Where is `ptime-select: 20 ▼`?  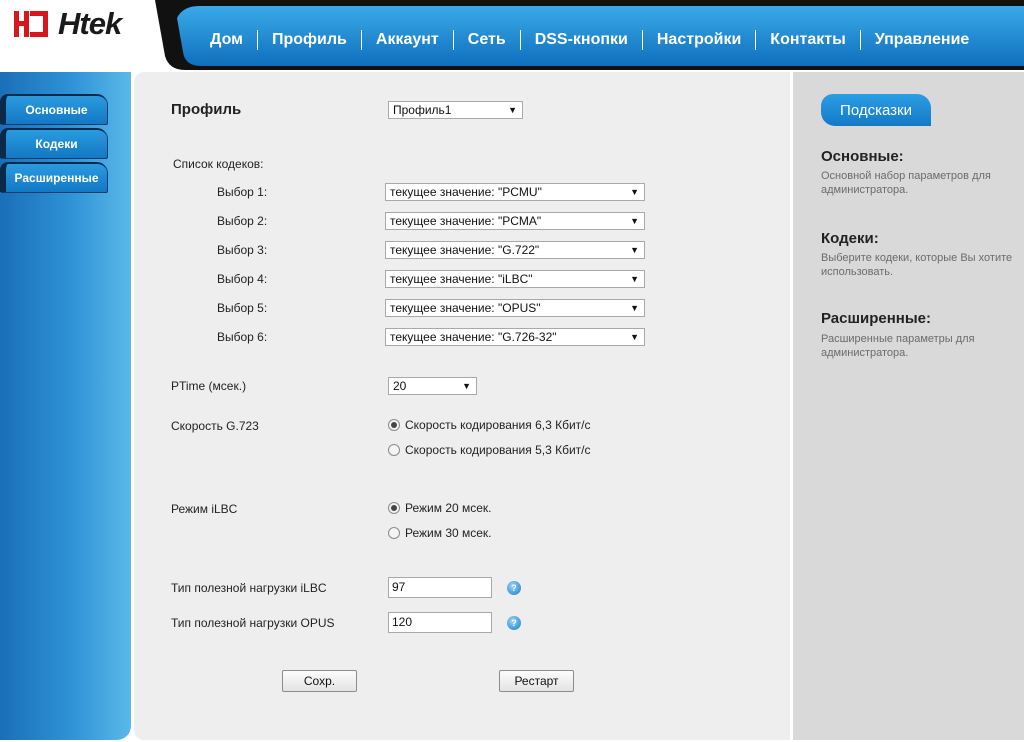
ptime-select: 20 ▼ is located at coordinates (432, 386).